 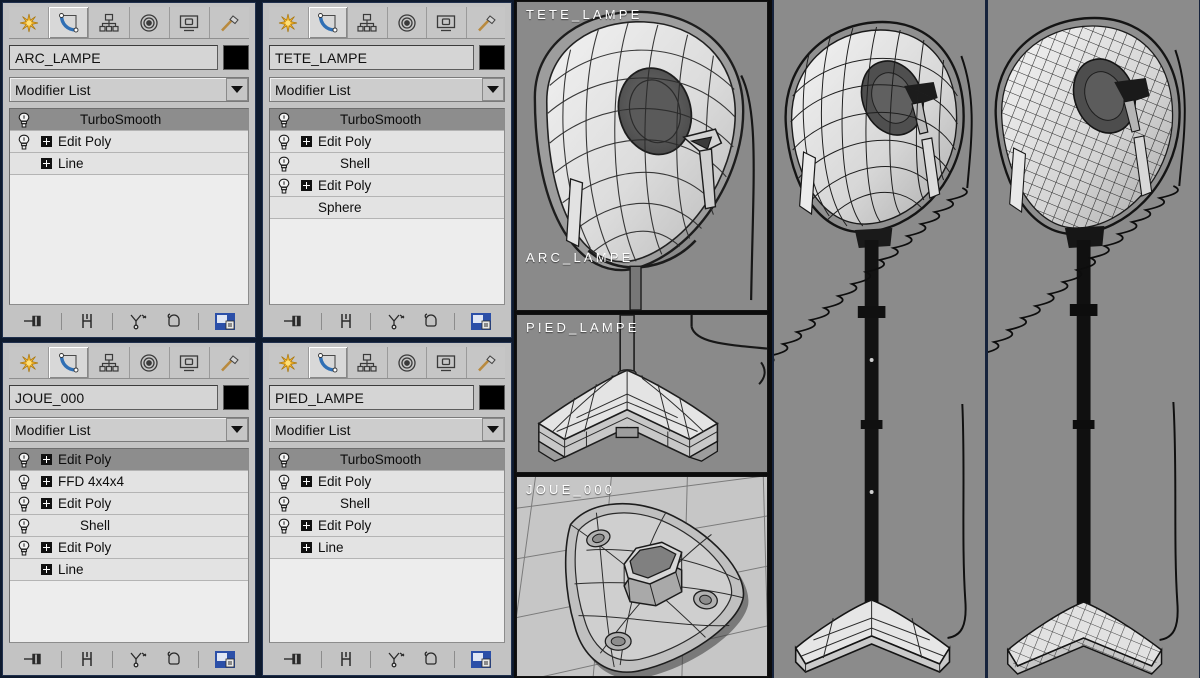 I want to click on viewport-joue-000: JOUE_000, so click(x=642, y=576).